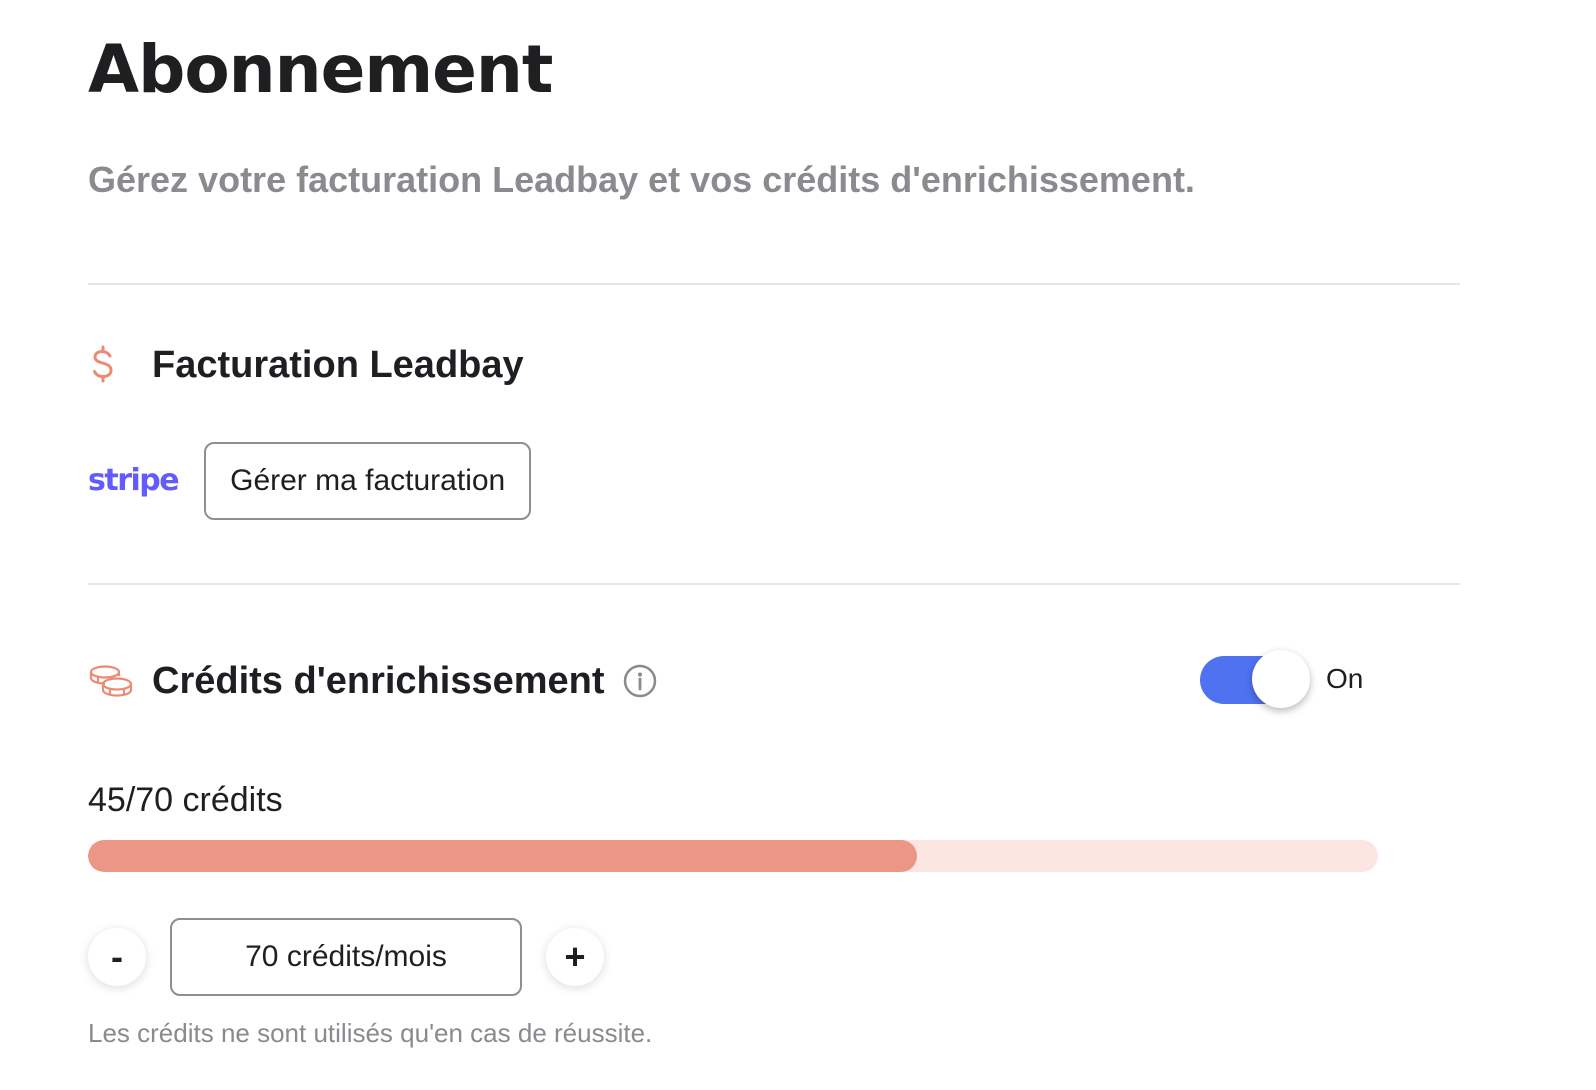 The height and width of the screenshot is (1090, 1596). Describe the element at coordinates (111, 681) in the screenshot. I see `coins-icon` at that location.